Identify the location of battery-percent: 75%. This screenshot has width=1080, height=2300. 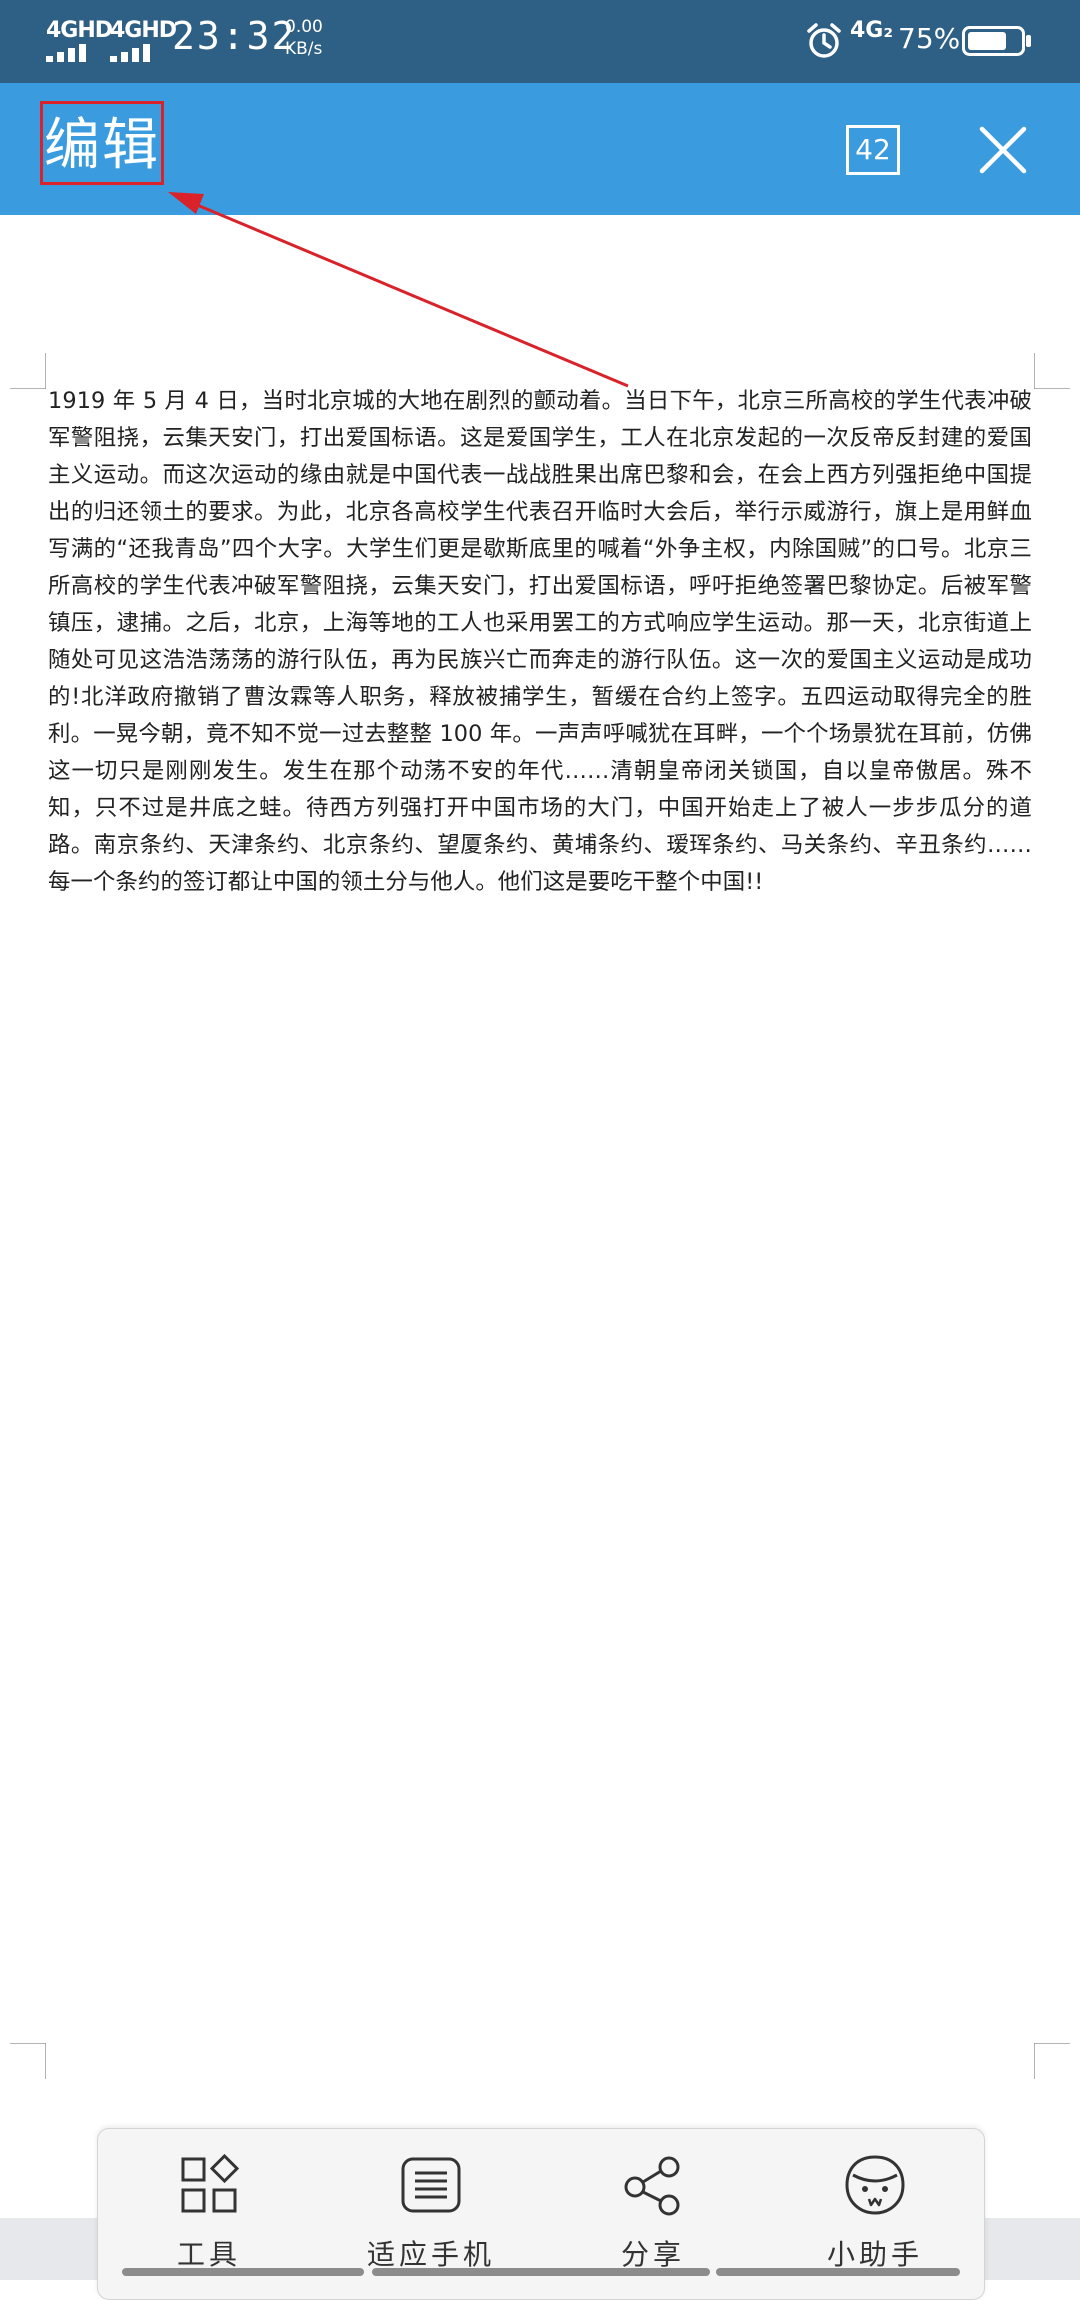
(929, 38).